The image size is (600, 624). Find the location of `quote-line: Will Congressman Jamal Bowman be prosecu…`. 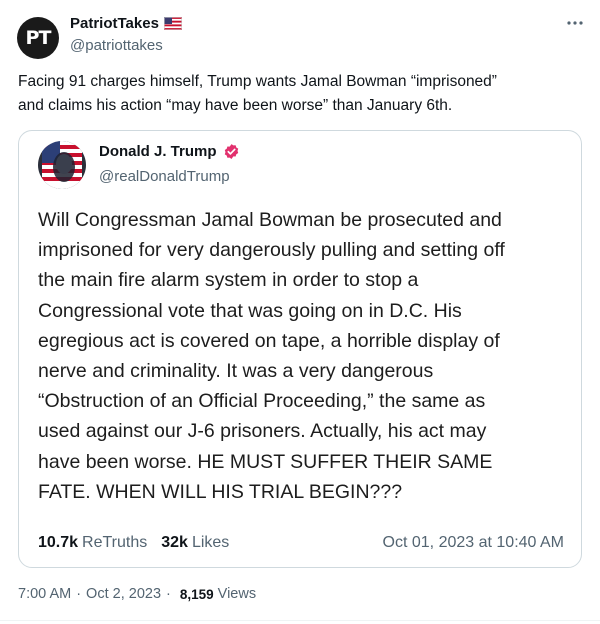

quote-line: Will Congressman Jamal Bowman be prosecu… is located at coordinates (270, 220).